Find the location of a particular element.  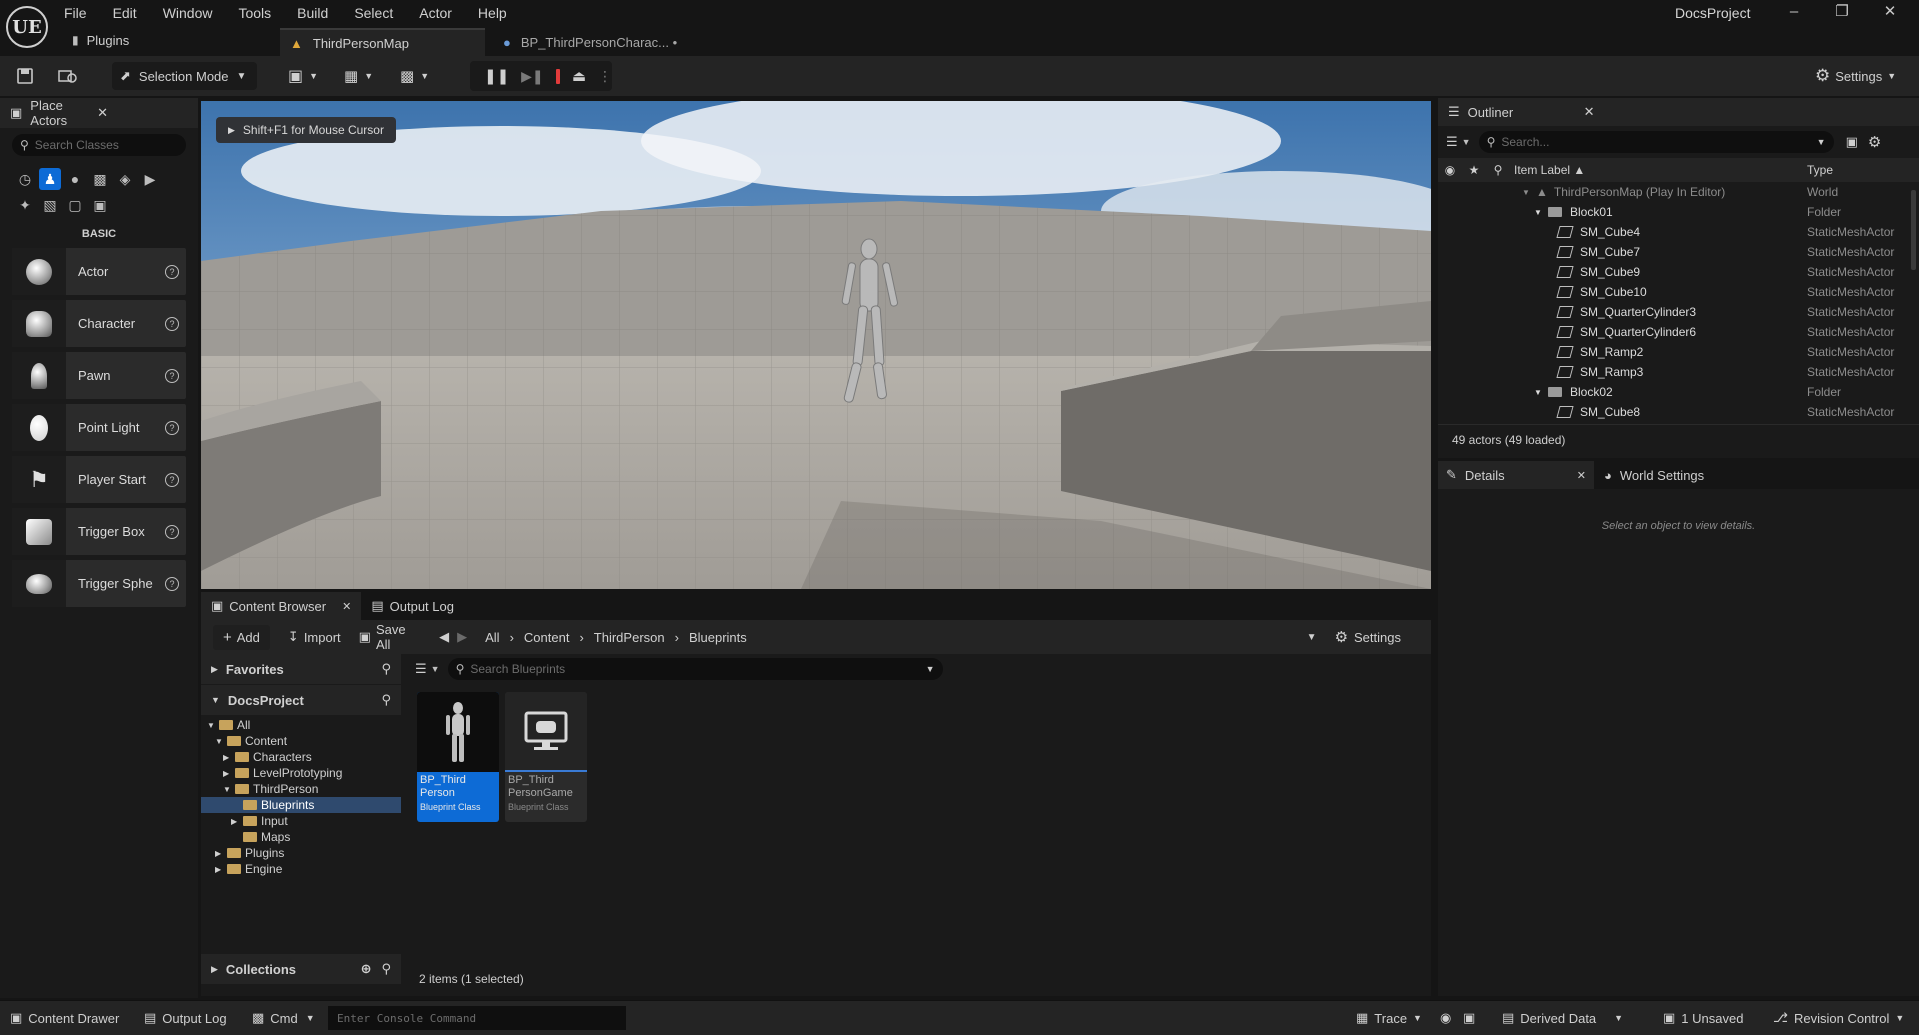

content-icon is located at coordinates (68, 76).